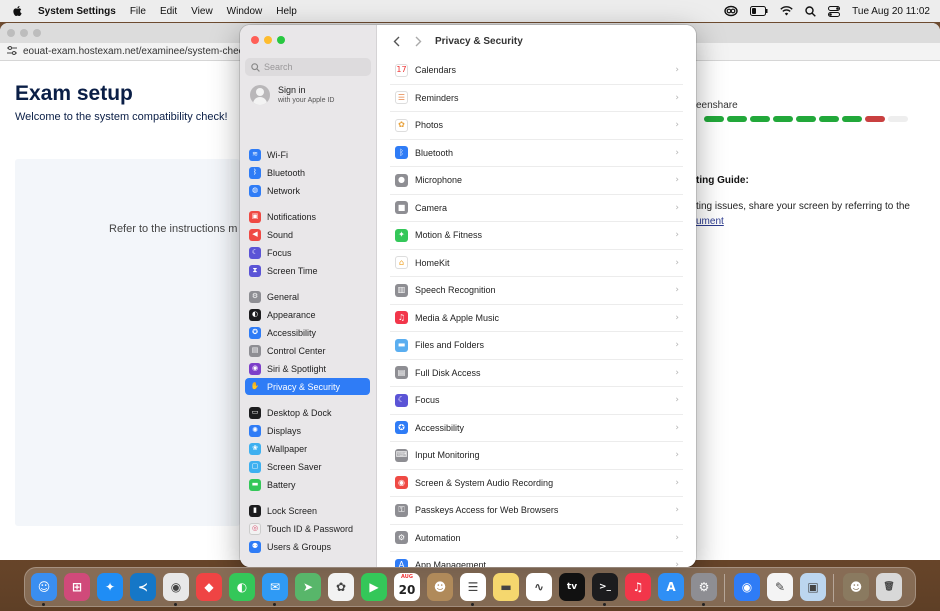  Describe the element at coordinates (307, 332) in the screenshot. I see `sidebar-item-accessibility: ✪ Accessibility` at that location.